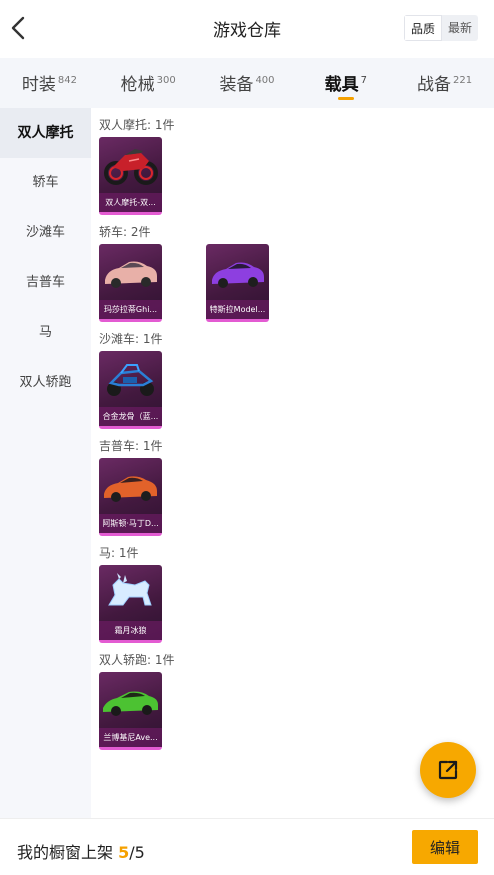 The image size is (494, 875). I want to click on sidebar-item-jeep: 吉普车, so click(45, 283).